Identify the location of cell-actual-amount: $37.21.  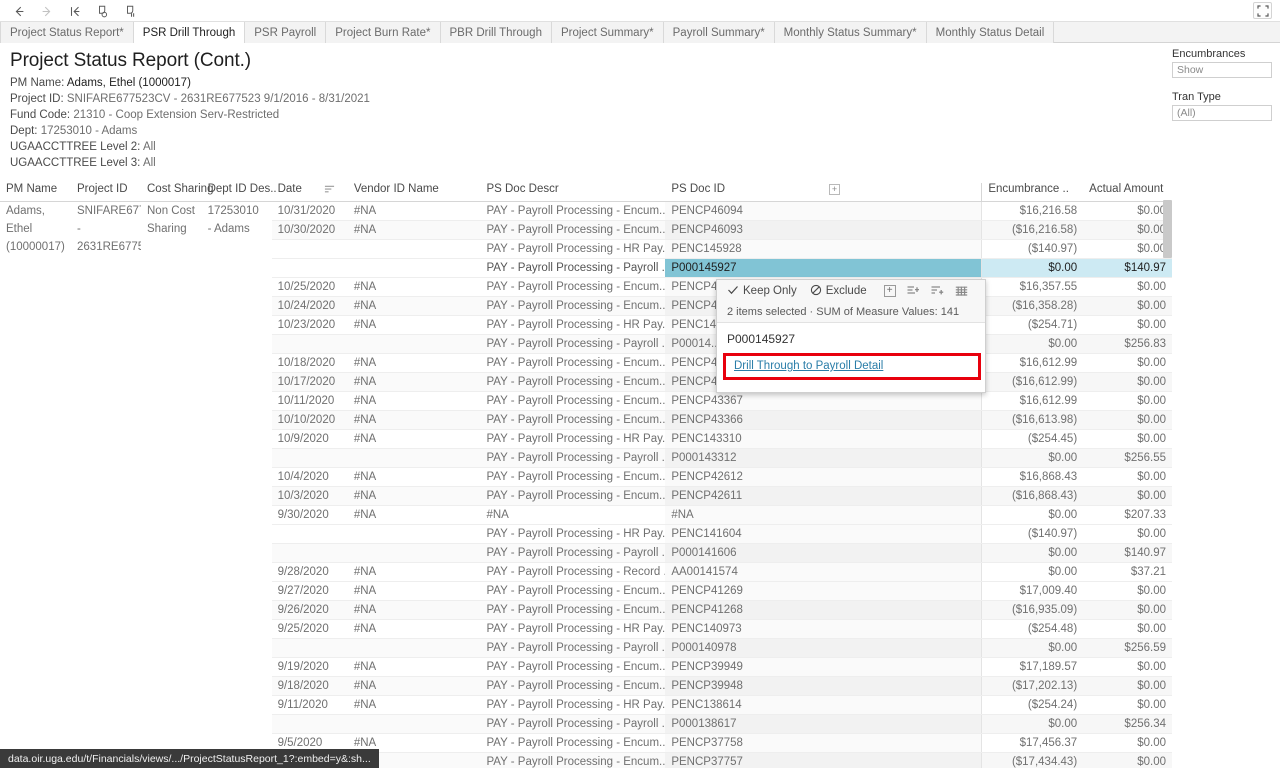
(1127, 572).